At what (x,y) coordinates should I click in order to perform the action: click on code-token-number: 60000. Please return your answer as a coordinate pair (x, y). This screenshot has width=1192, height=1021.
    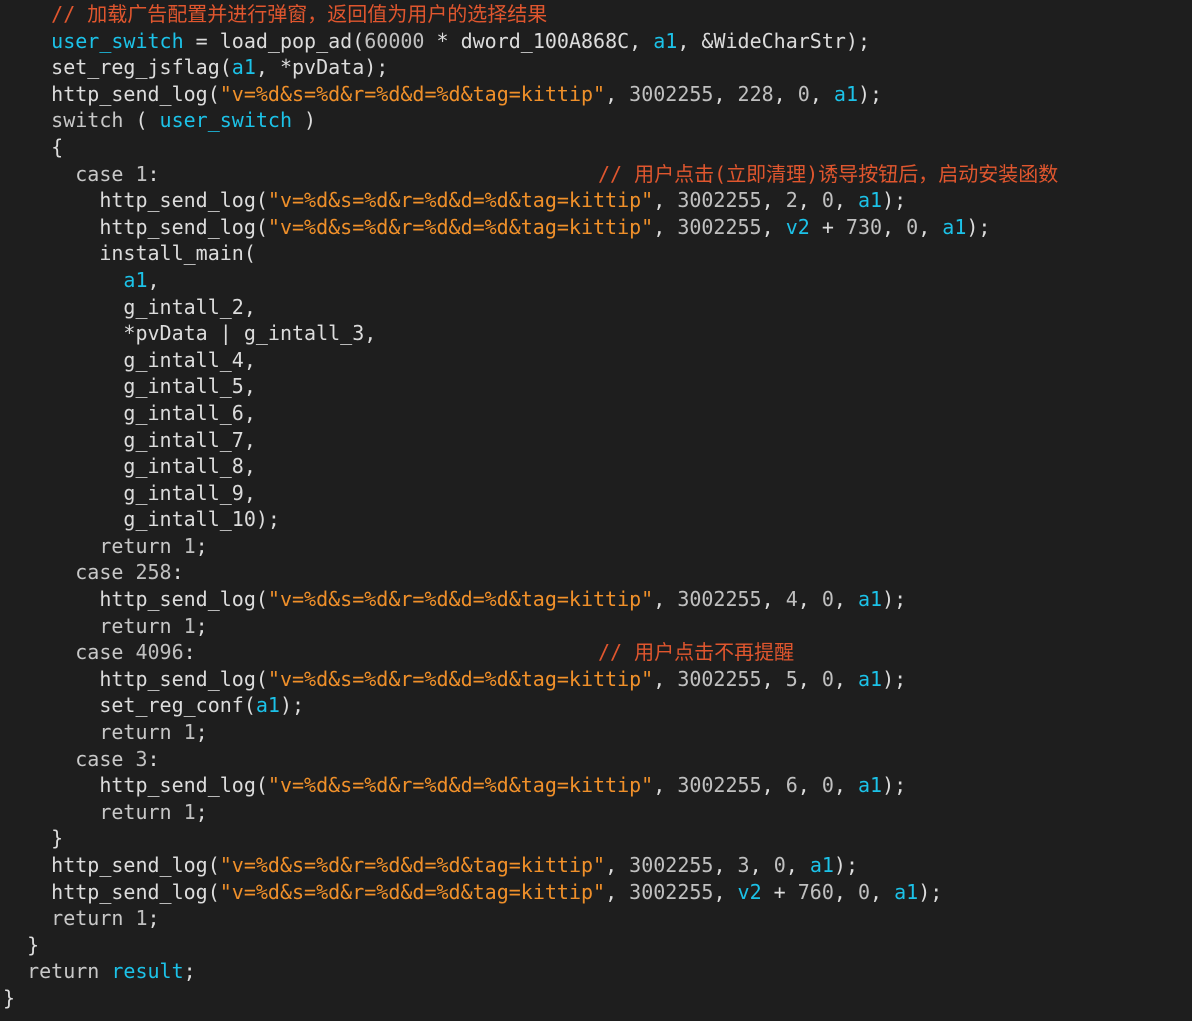
    Looking at the image, I should click on (394, 40).